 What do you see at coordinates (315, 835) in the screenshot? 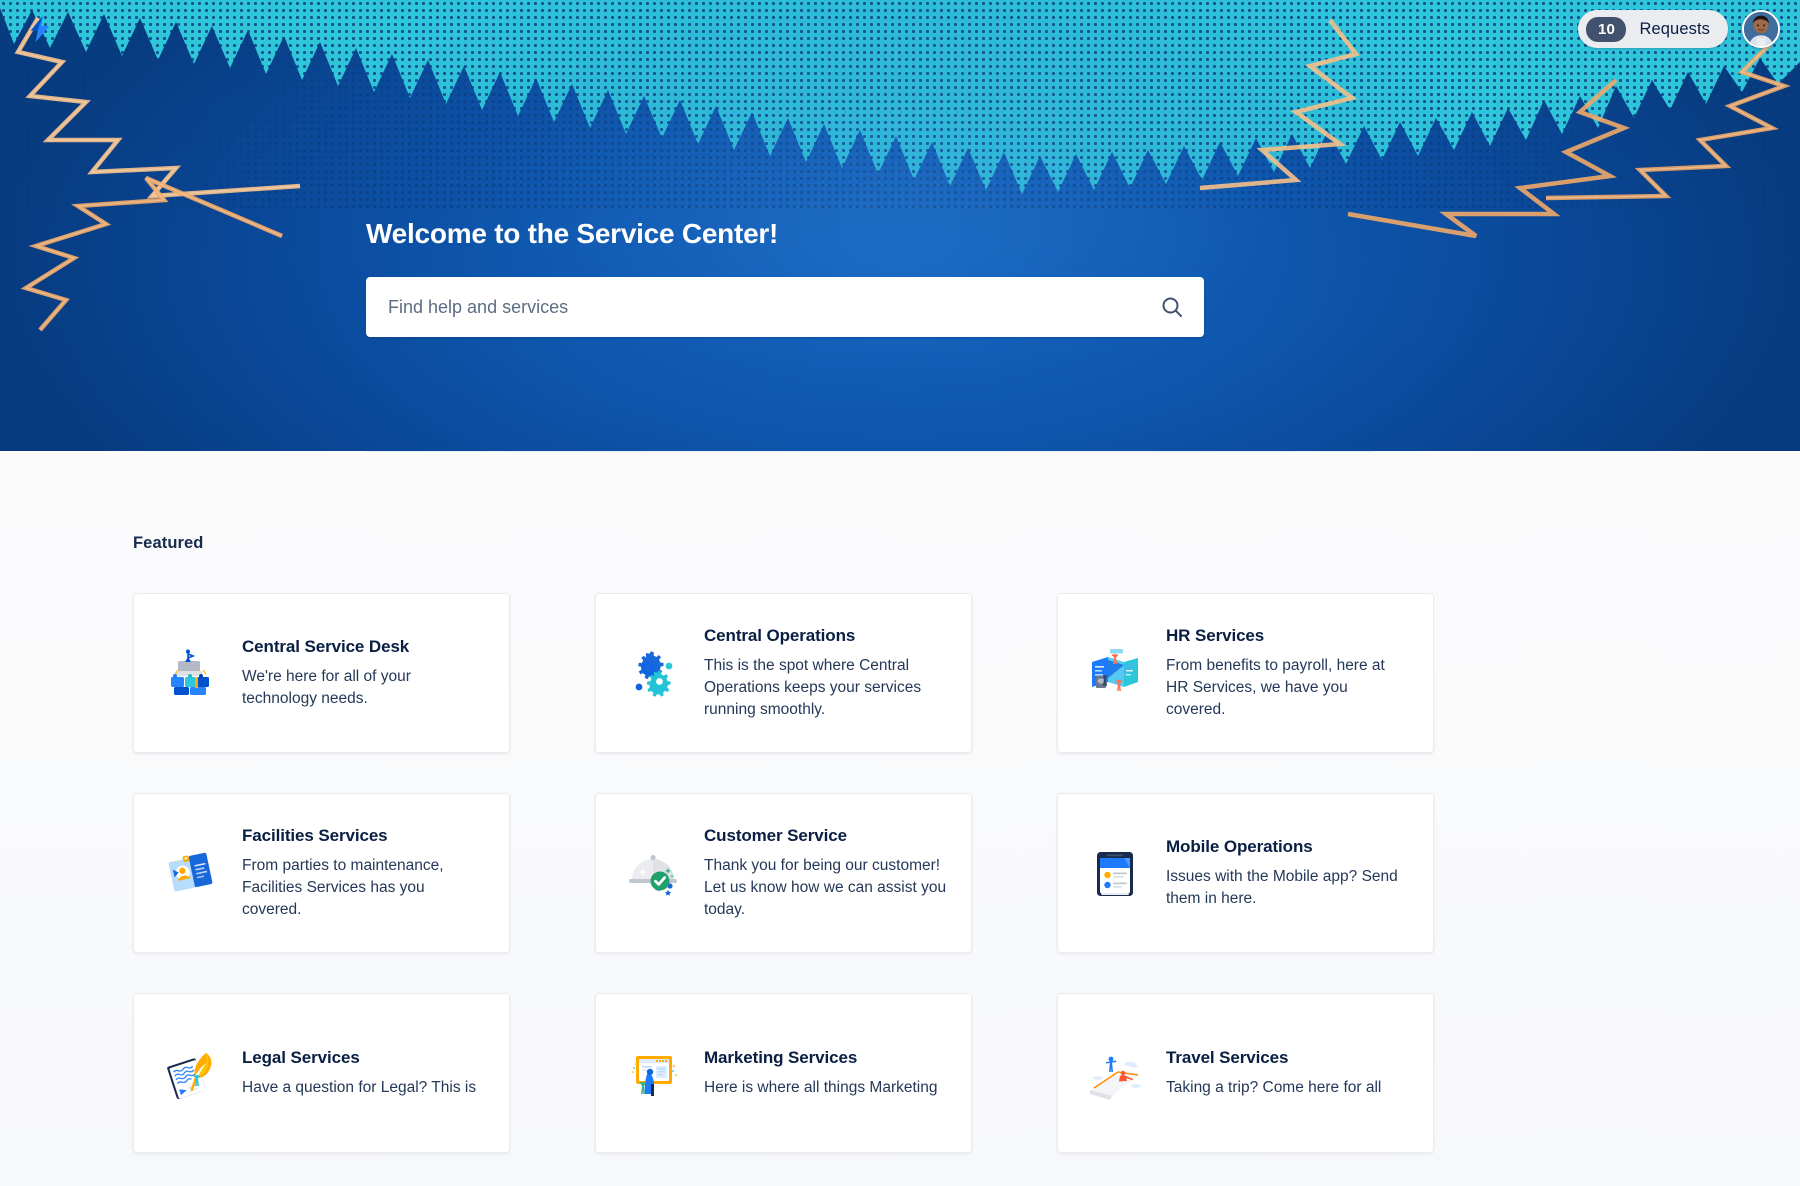
I see `card-title: Facilities Services` at bounding box center [315, 835].